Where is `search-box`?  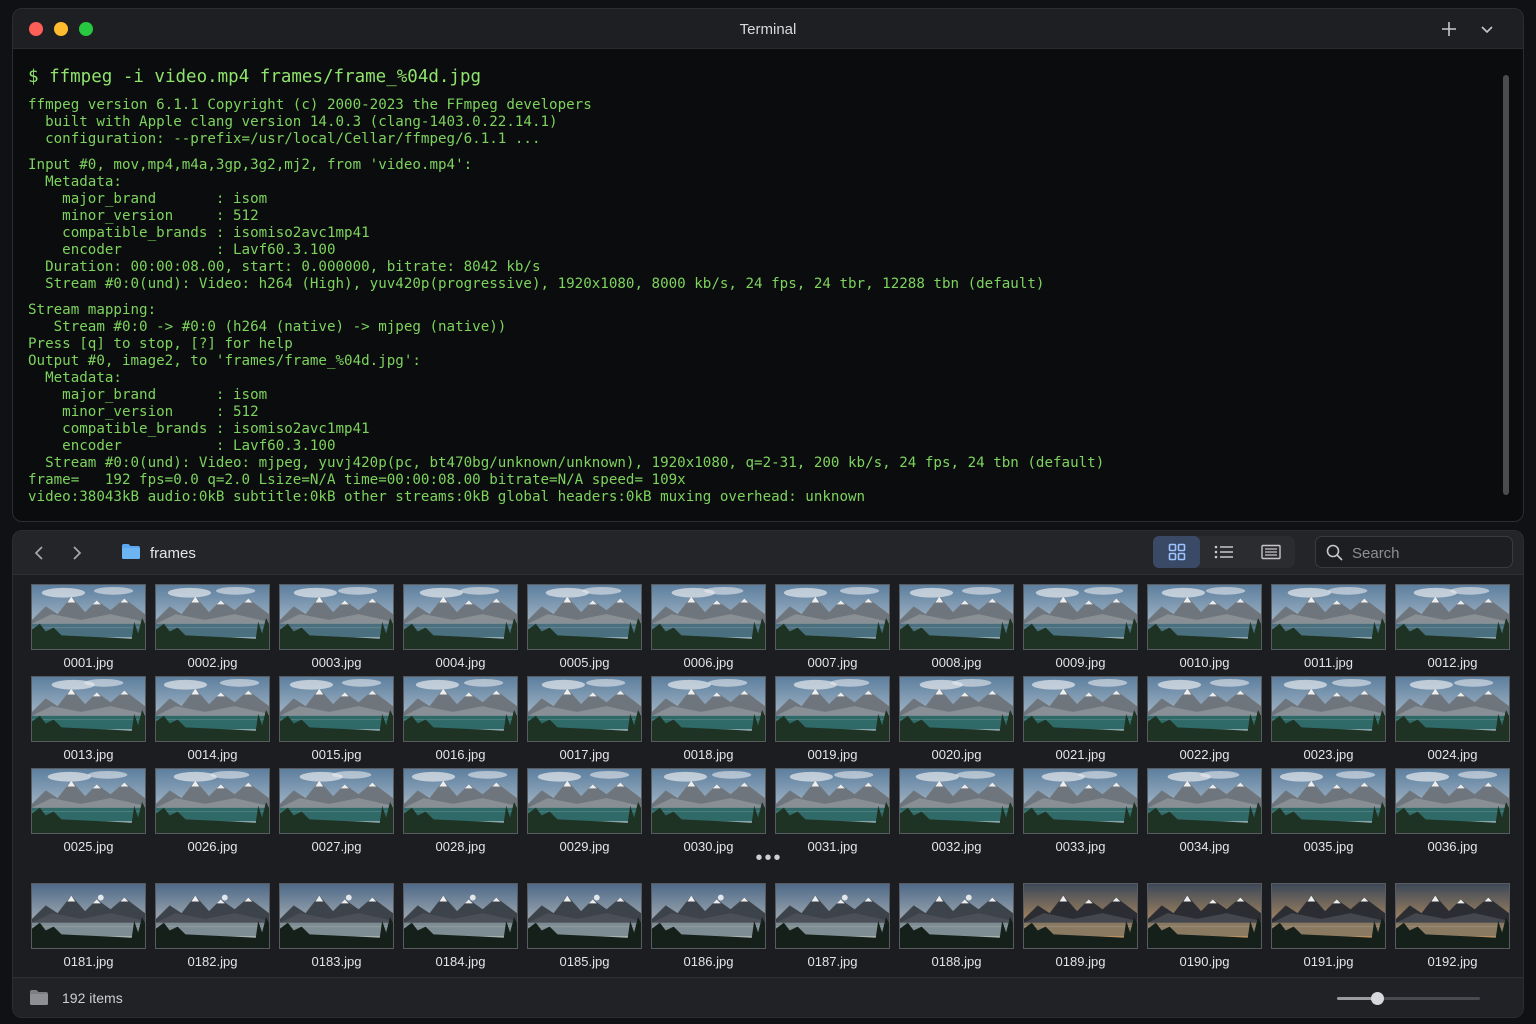 search-box is located at coordinates (1414, 552).